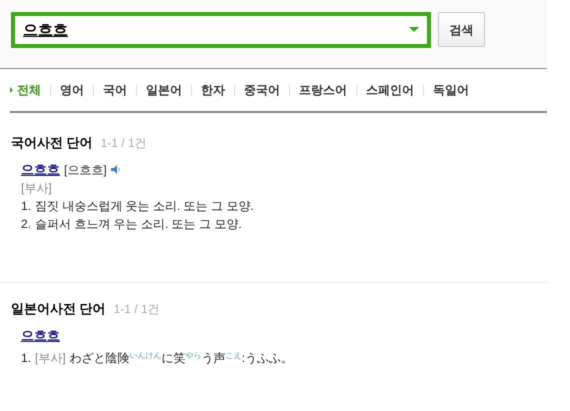  What do you see at coordinates (52, 143) in the screenshot?
I see `section-title: 국어사전 단어` at bounding box center [52, 143].